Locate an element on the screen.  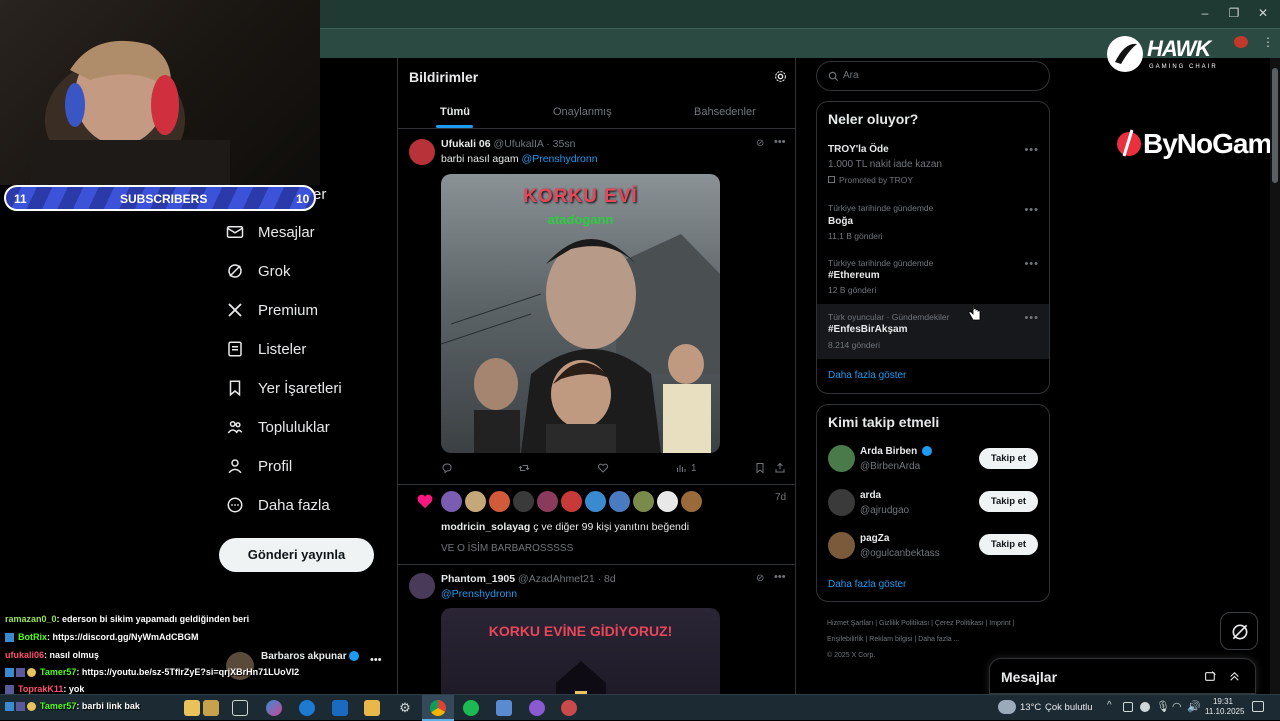
file-explorer-icon is located at coordinates (372, 708).